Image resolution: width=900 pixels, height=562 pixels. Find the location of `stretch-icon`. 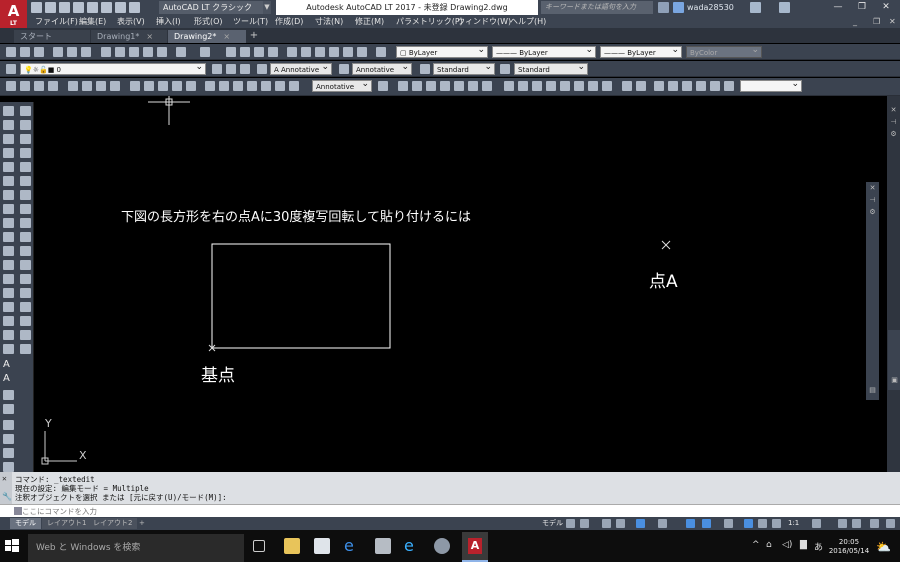

stretch-icon is located at coordinates (487, 86).